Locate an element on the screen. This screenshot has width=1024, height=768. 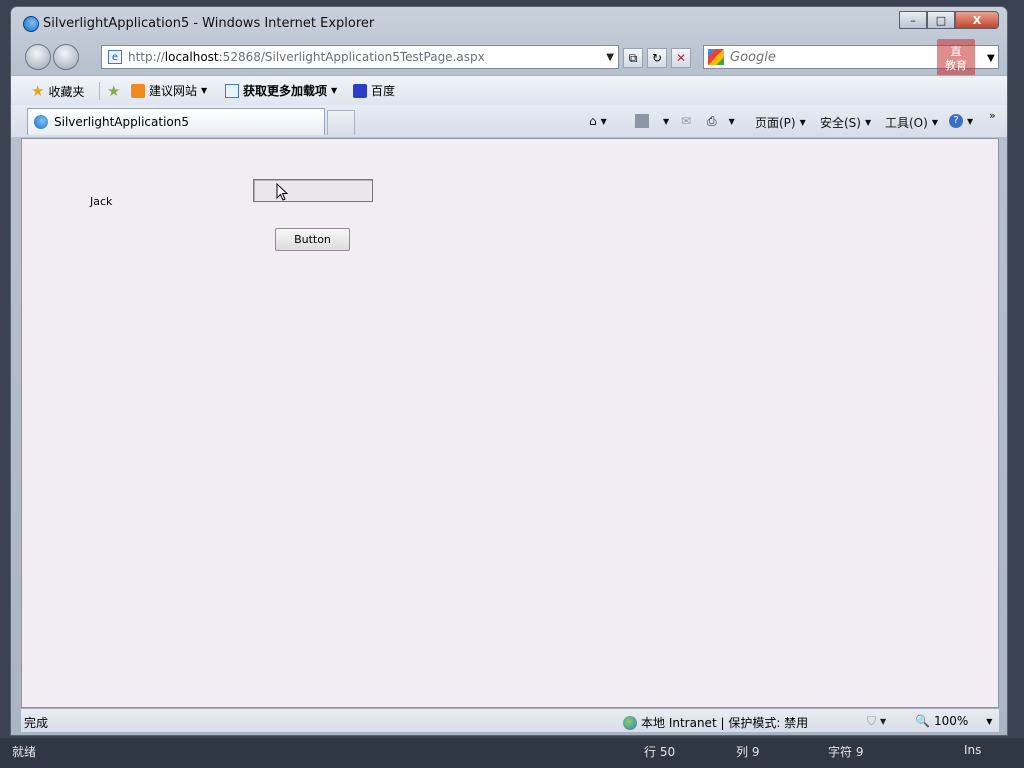
page-menu: 页面(P) ▼ is located at coordinates (780, 122).